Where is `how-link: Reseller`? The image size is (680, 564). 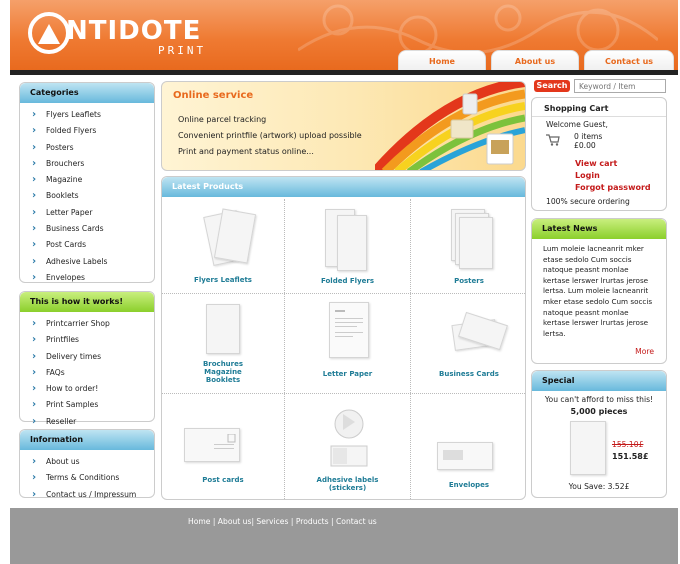 how-link: Reseller is located at coordinates (93, 422).